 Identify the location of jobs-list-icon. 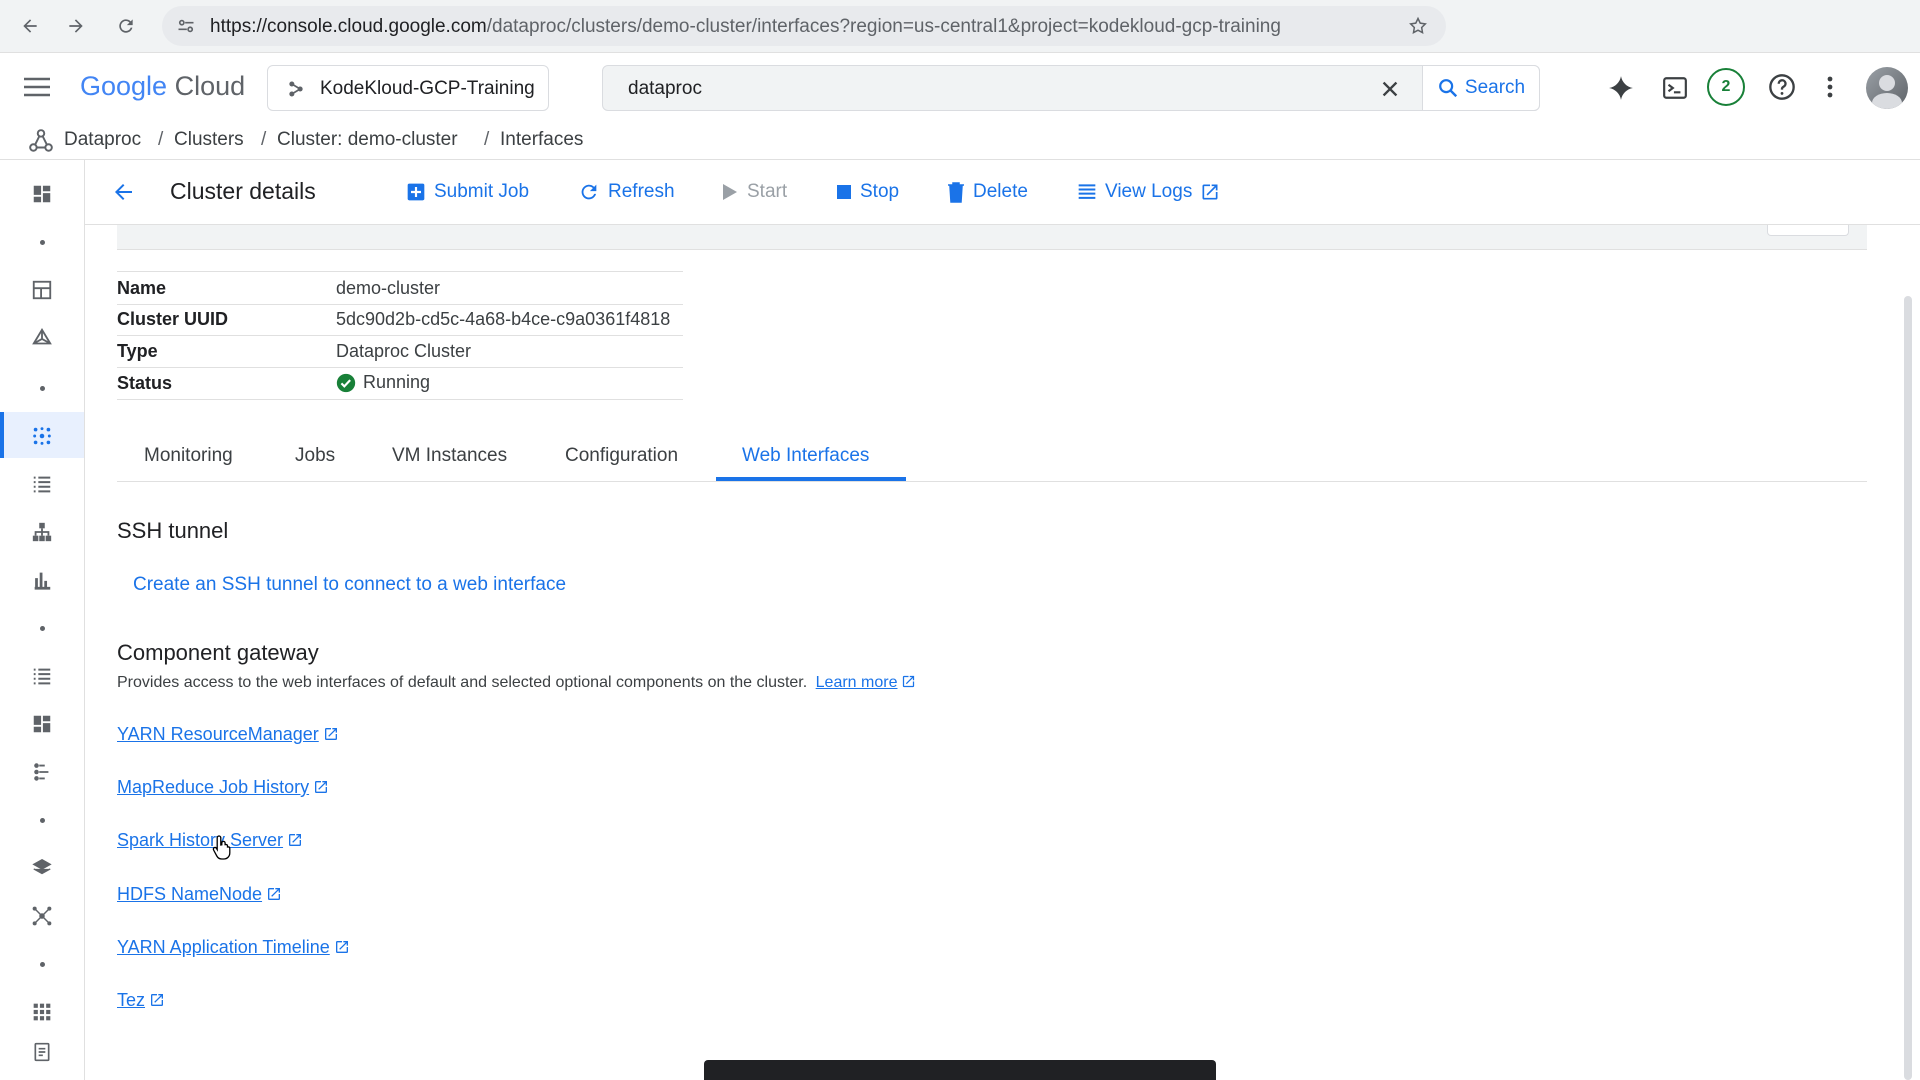
(42, 484).